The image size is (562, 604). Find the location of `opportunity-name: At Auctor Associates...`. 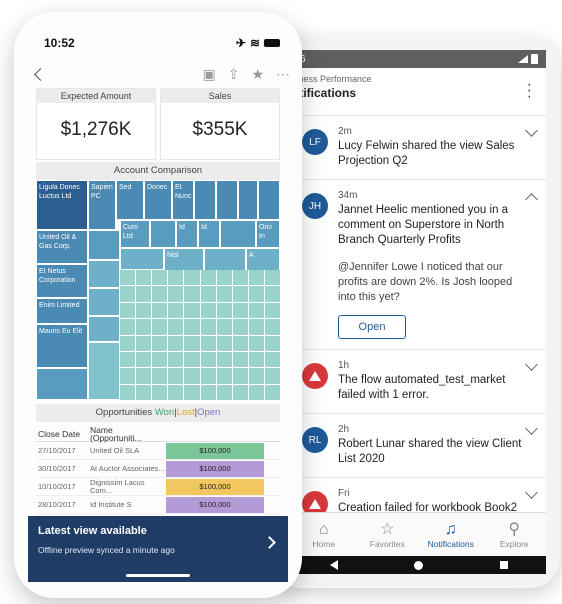

opportunity-name: At Auctor Associates... is located at coordinates (127, 468).